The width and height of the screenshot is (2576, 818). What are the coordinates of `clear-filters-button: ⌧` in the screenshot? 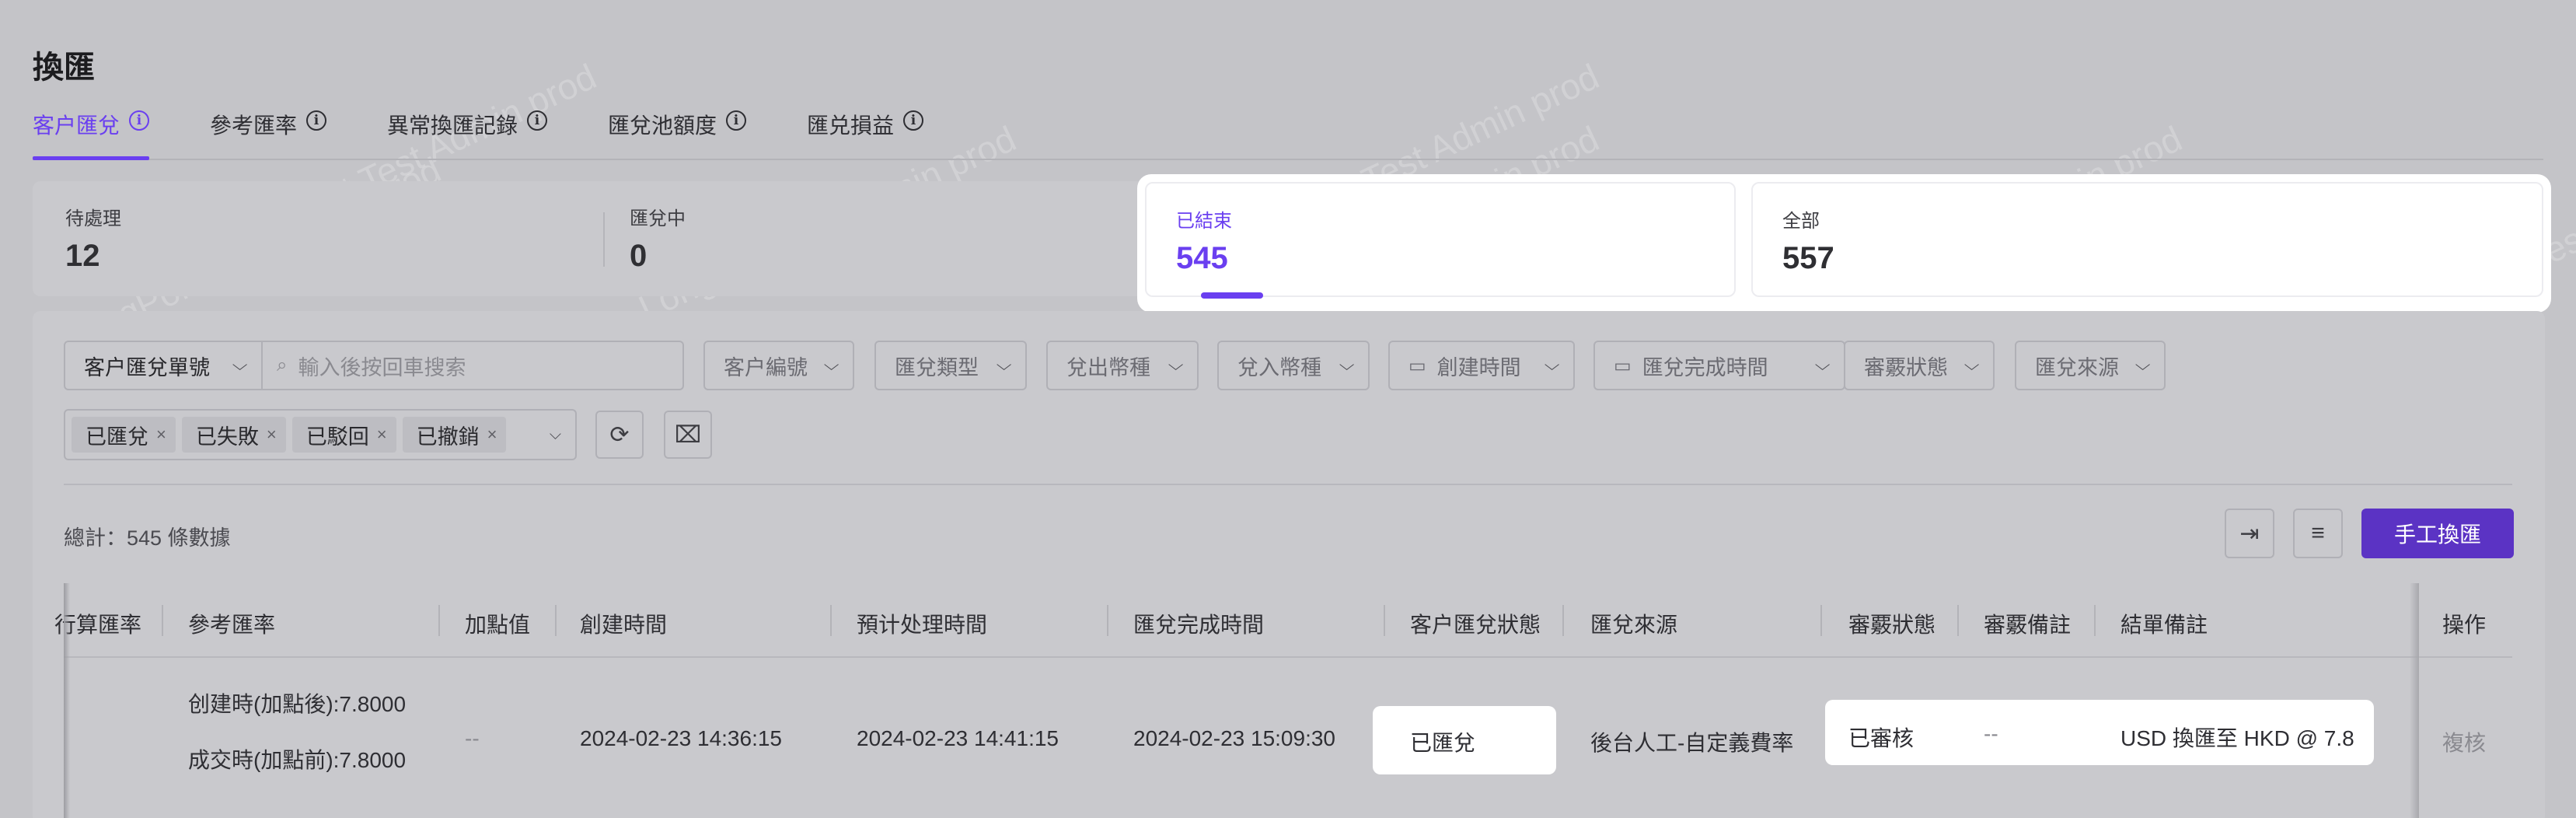 It's located at (688, 435).